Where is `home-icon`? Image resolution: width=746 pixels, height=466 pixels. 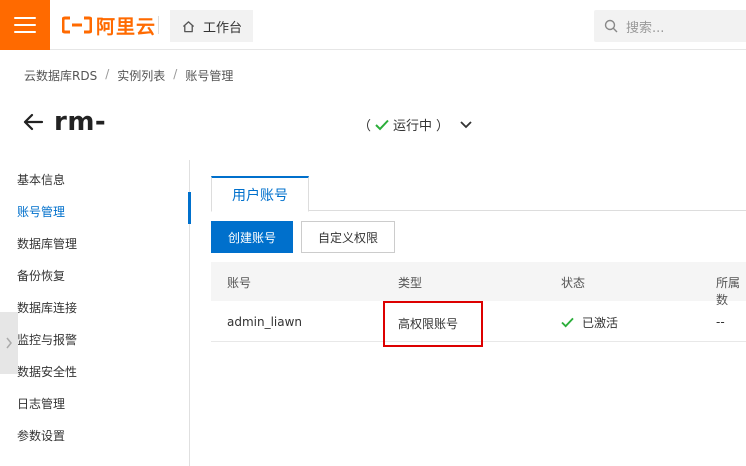 home-icon is located at coordinates (188, 26).